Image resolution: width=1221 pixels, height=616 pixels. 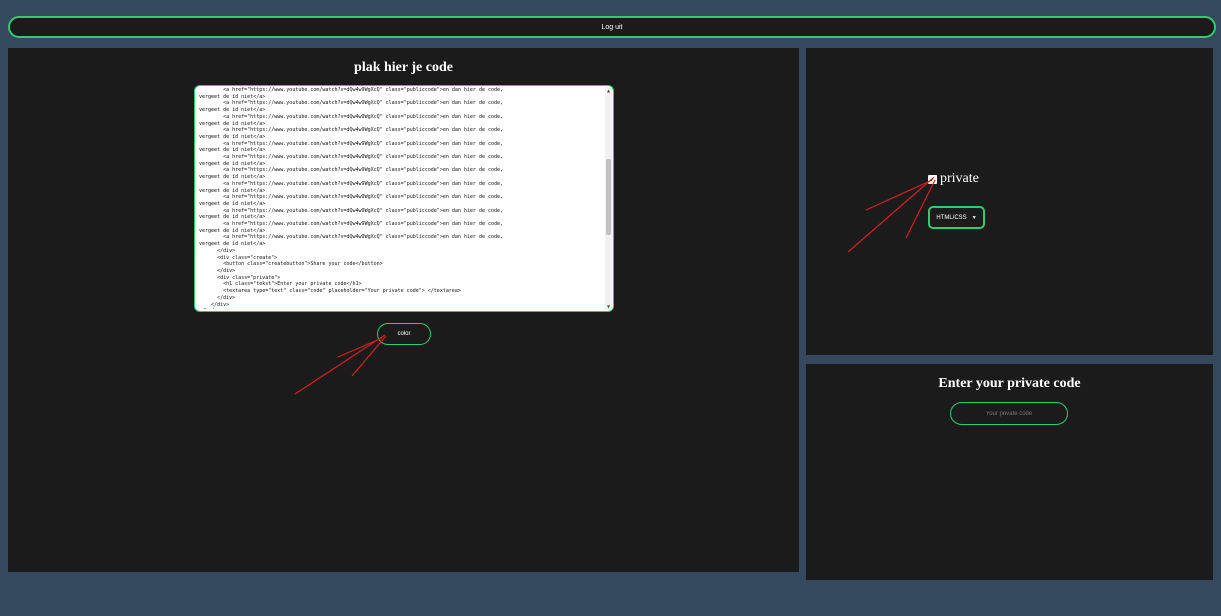 What do you see at coordinates (404, 334) in the screenshot?
I see `color-button: color` at bounding box center [404, 334].